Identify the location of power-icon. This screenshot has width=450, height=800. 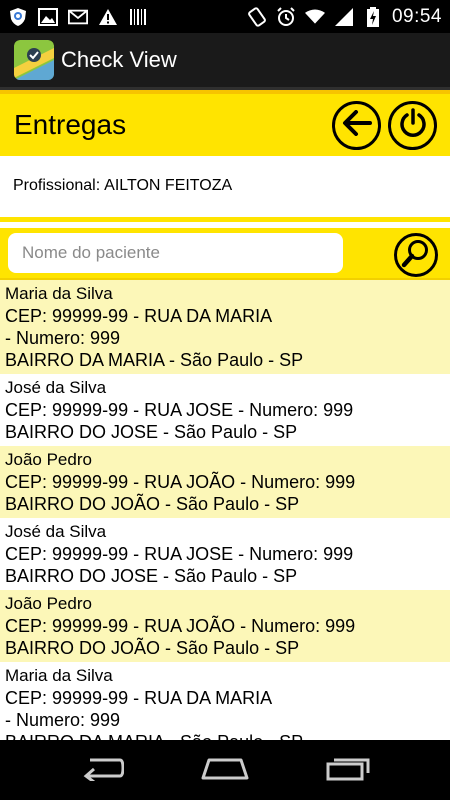
(413, 125).